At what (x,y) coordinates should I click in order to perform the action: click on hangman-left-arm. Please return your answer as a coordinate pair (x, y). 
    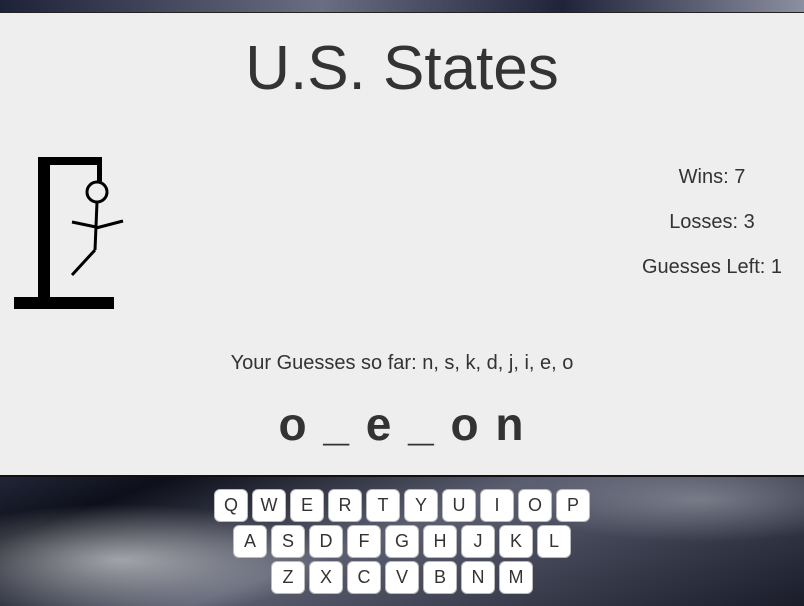
    Looking at the image, I should click on (84, 224).